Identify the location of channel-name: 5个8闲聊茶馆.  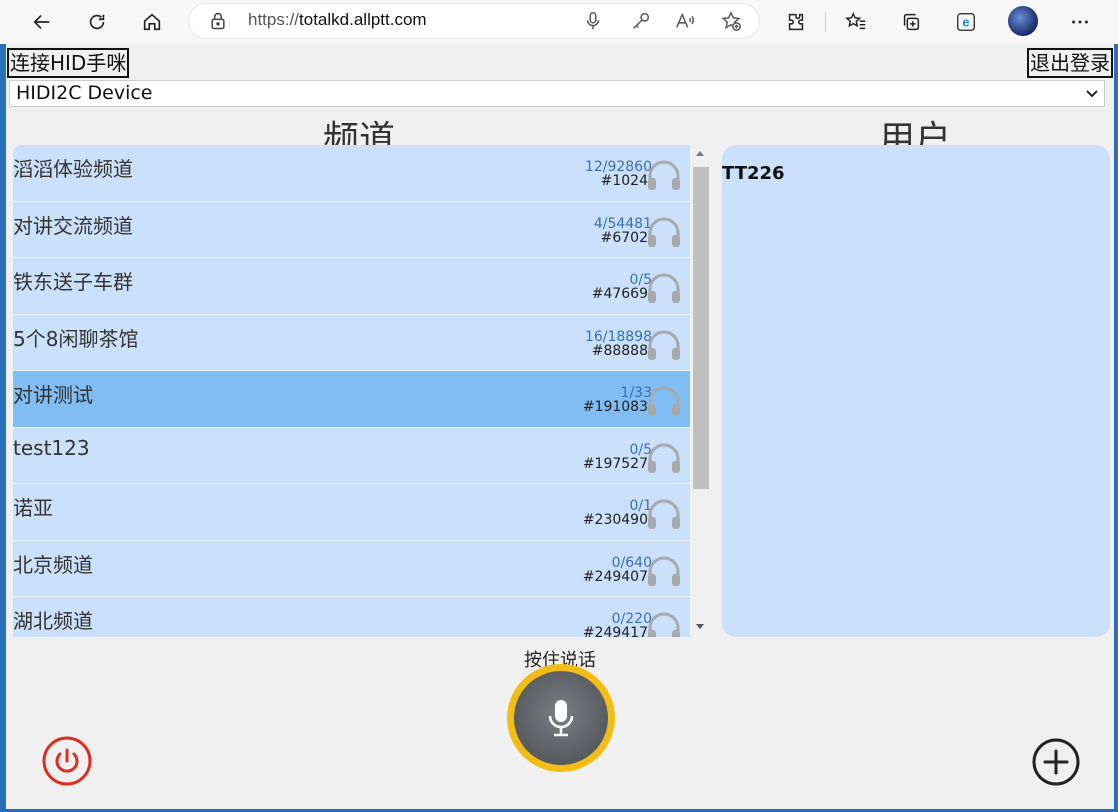
(76, 338).